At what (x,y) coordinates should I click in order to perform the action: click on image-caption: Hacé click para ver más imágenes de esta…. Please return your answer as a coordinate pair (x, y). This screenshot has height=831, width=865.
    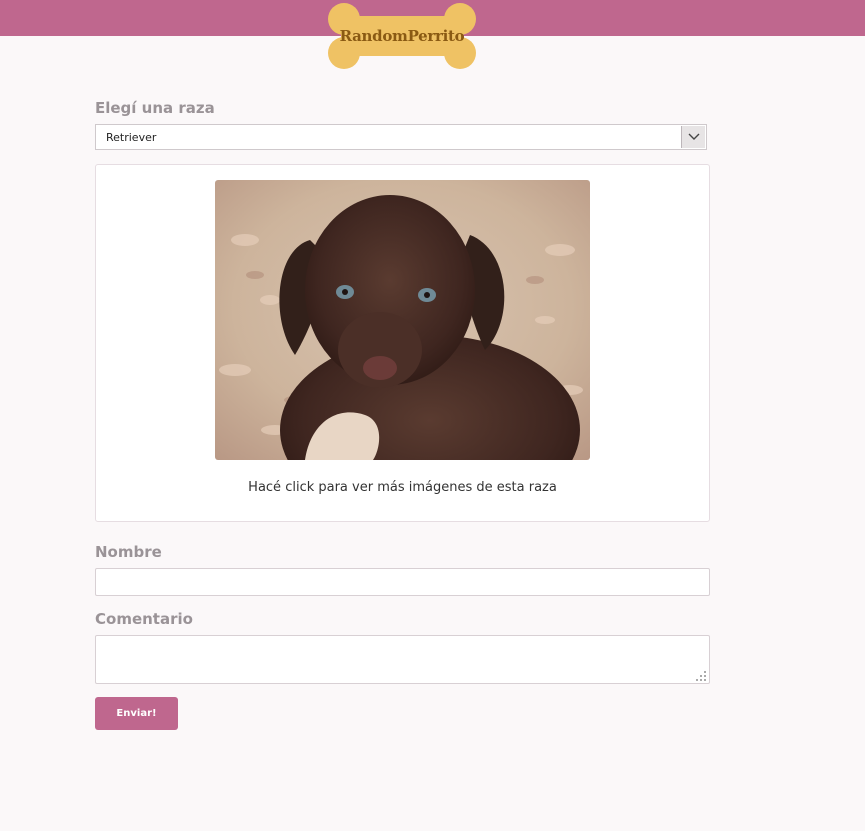
    Looking at the image, I should click on (402, 487).